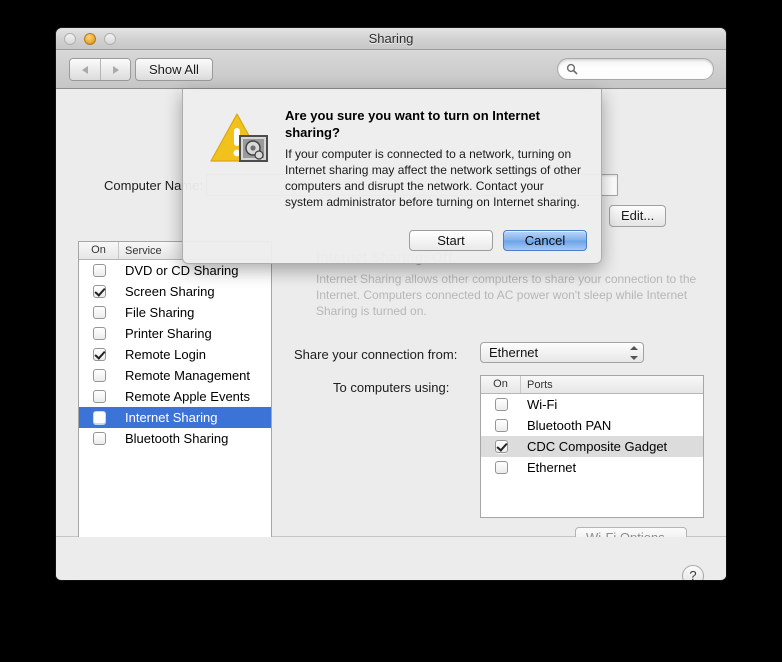 This screenshot has height=662, width=782. I want to click on port-label: Wi-Fi, so click(542, 404).